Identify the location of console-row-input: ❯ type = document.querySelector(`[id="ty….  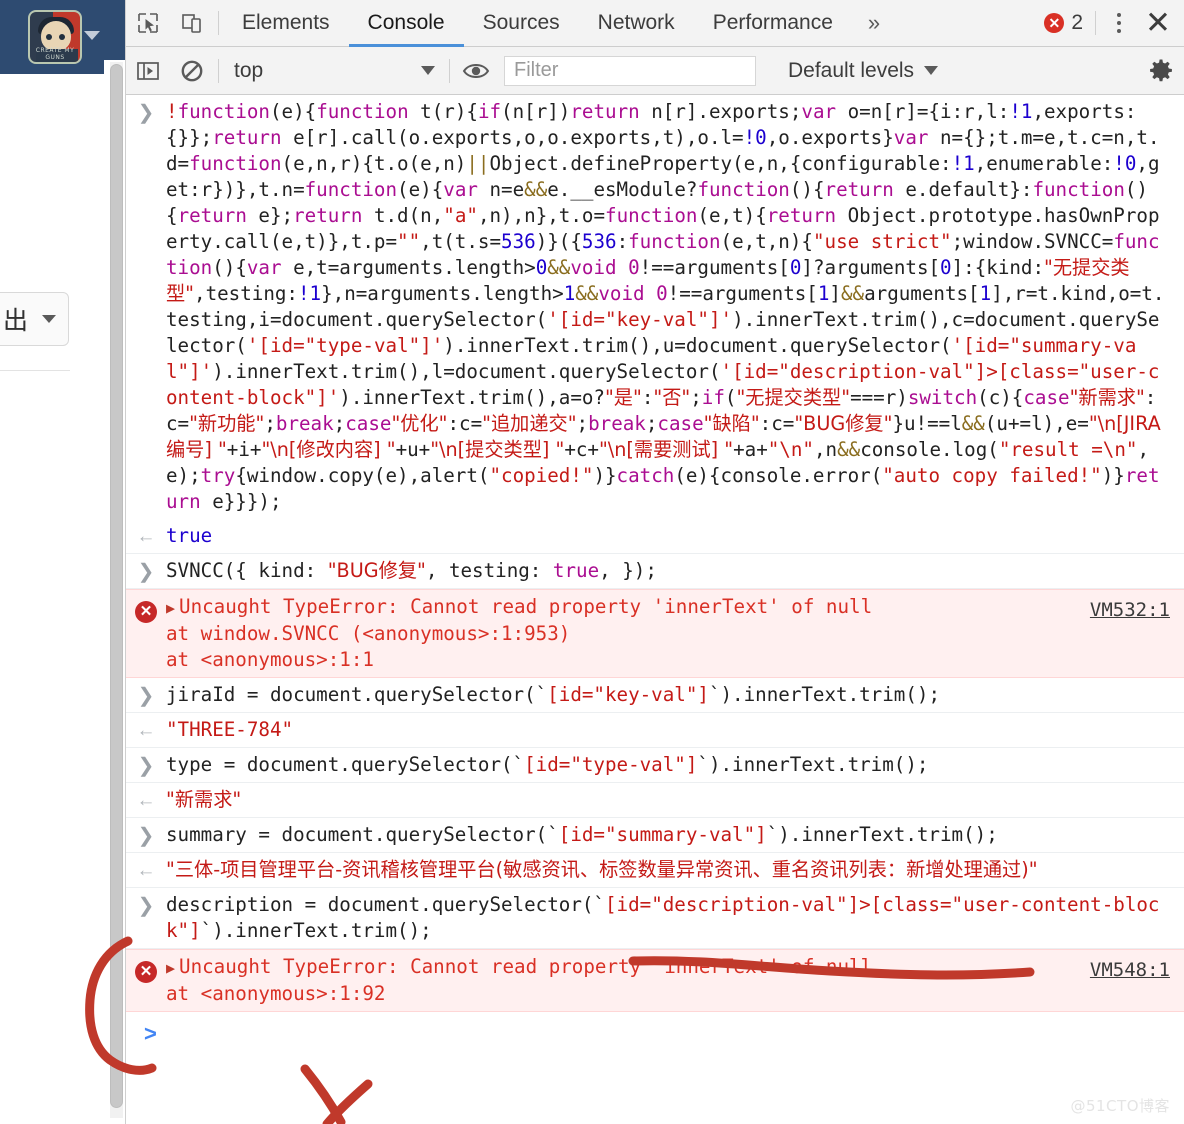
(655, 765).